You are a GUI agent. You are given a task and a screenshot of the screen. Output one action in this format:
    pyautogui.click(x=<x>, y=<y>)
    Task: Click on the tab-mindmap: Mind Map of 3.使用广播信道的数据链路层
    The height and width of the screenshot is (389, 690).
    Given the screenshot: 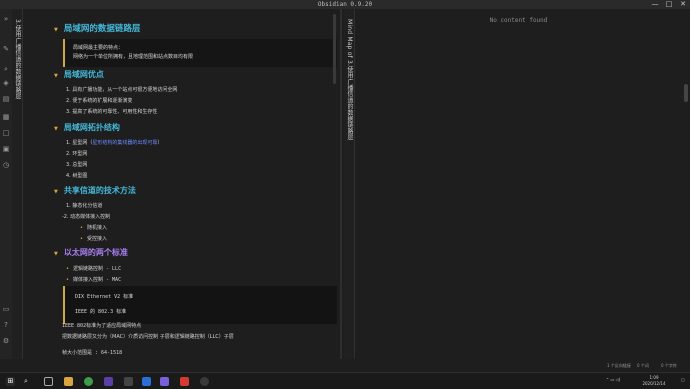 What is the action you would take?
    pyautogui.click(x=349, y=184)
    